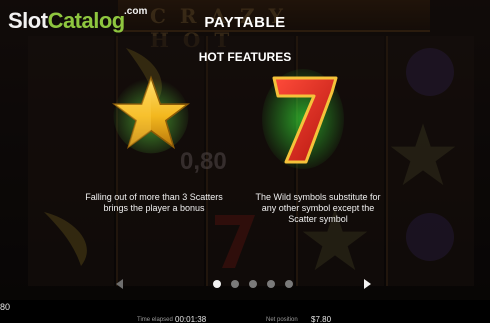 The image size is (490, 323). I want to click on gold-star-scatter-icon, so click(151, 114).